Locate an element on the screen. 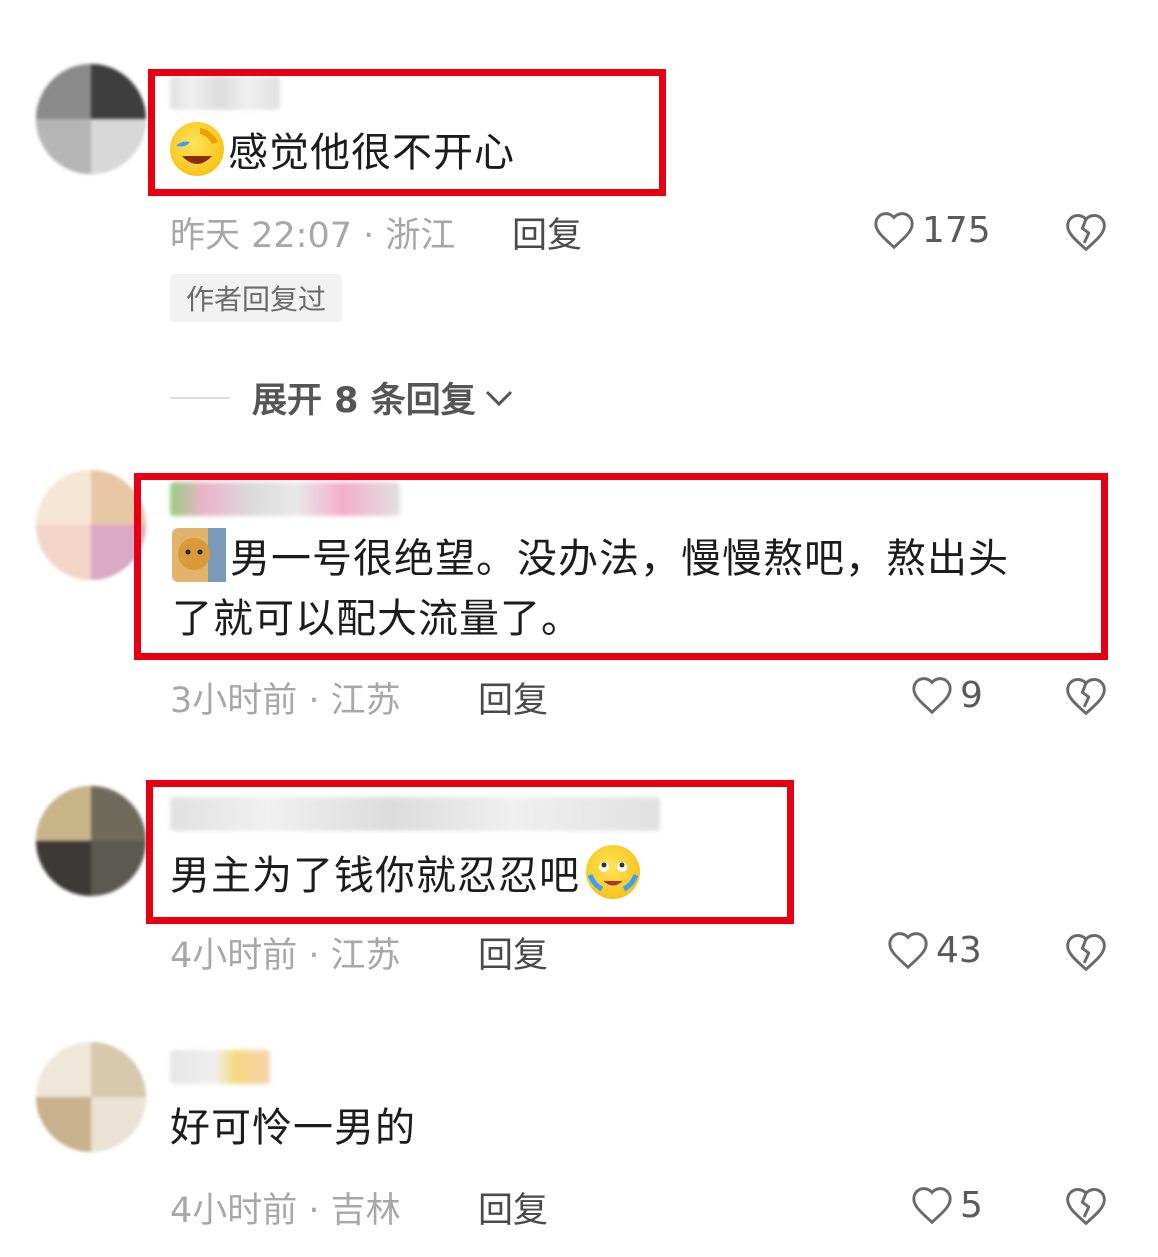 This screenshot has height=1257, width=1158. sad-cat-icon is located at coordinates (199, 555).